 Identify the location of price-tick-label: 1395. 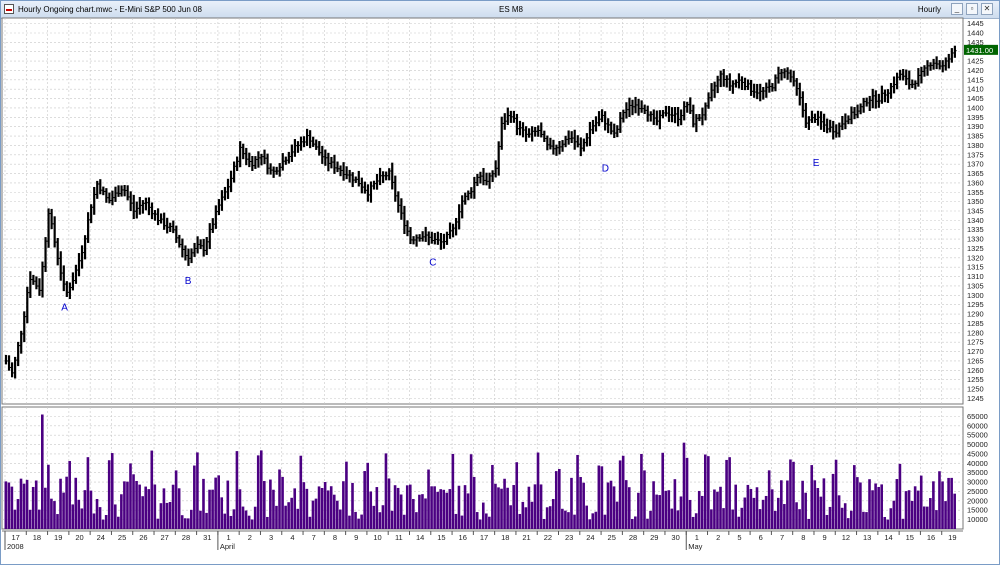
(975, 117).